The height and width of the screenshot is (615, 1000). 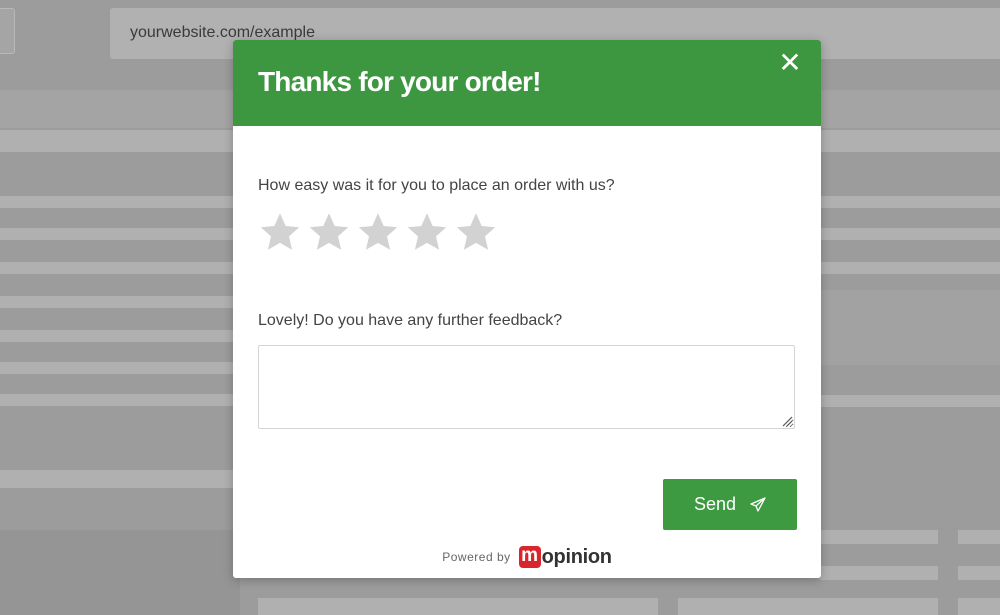 What do you see at coordinates (787, 420) in the screenshot?
I see `resize-grip-icon` at bounding box center [787, 420].